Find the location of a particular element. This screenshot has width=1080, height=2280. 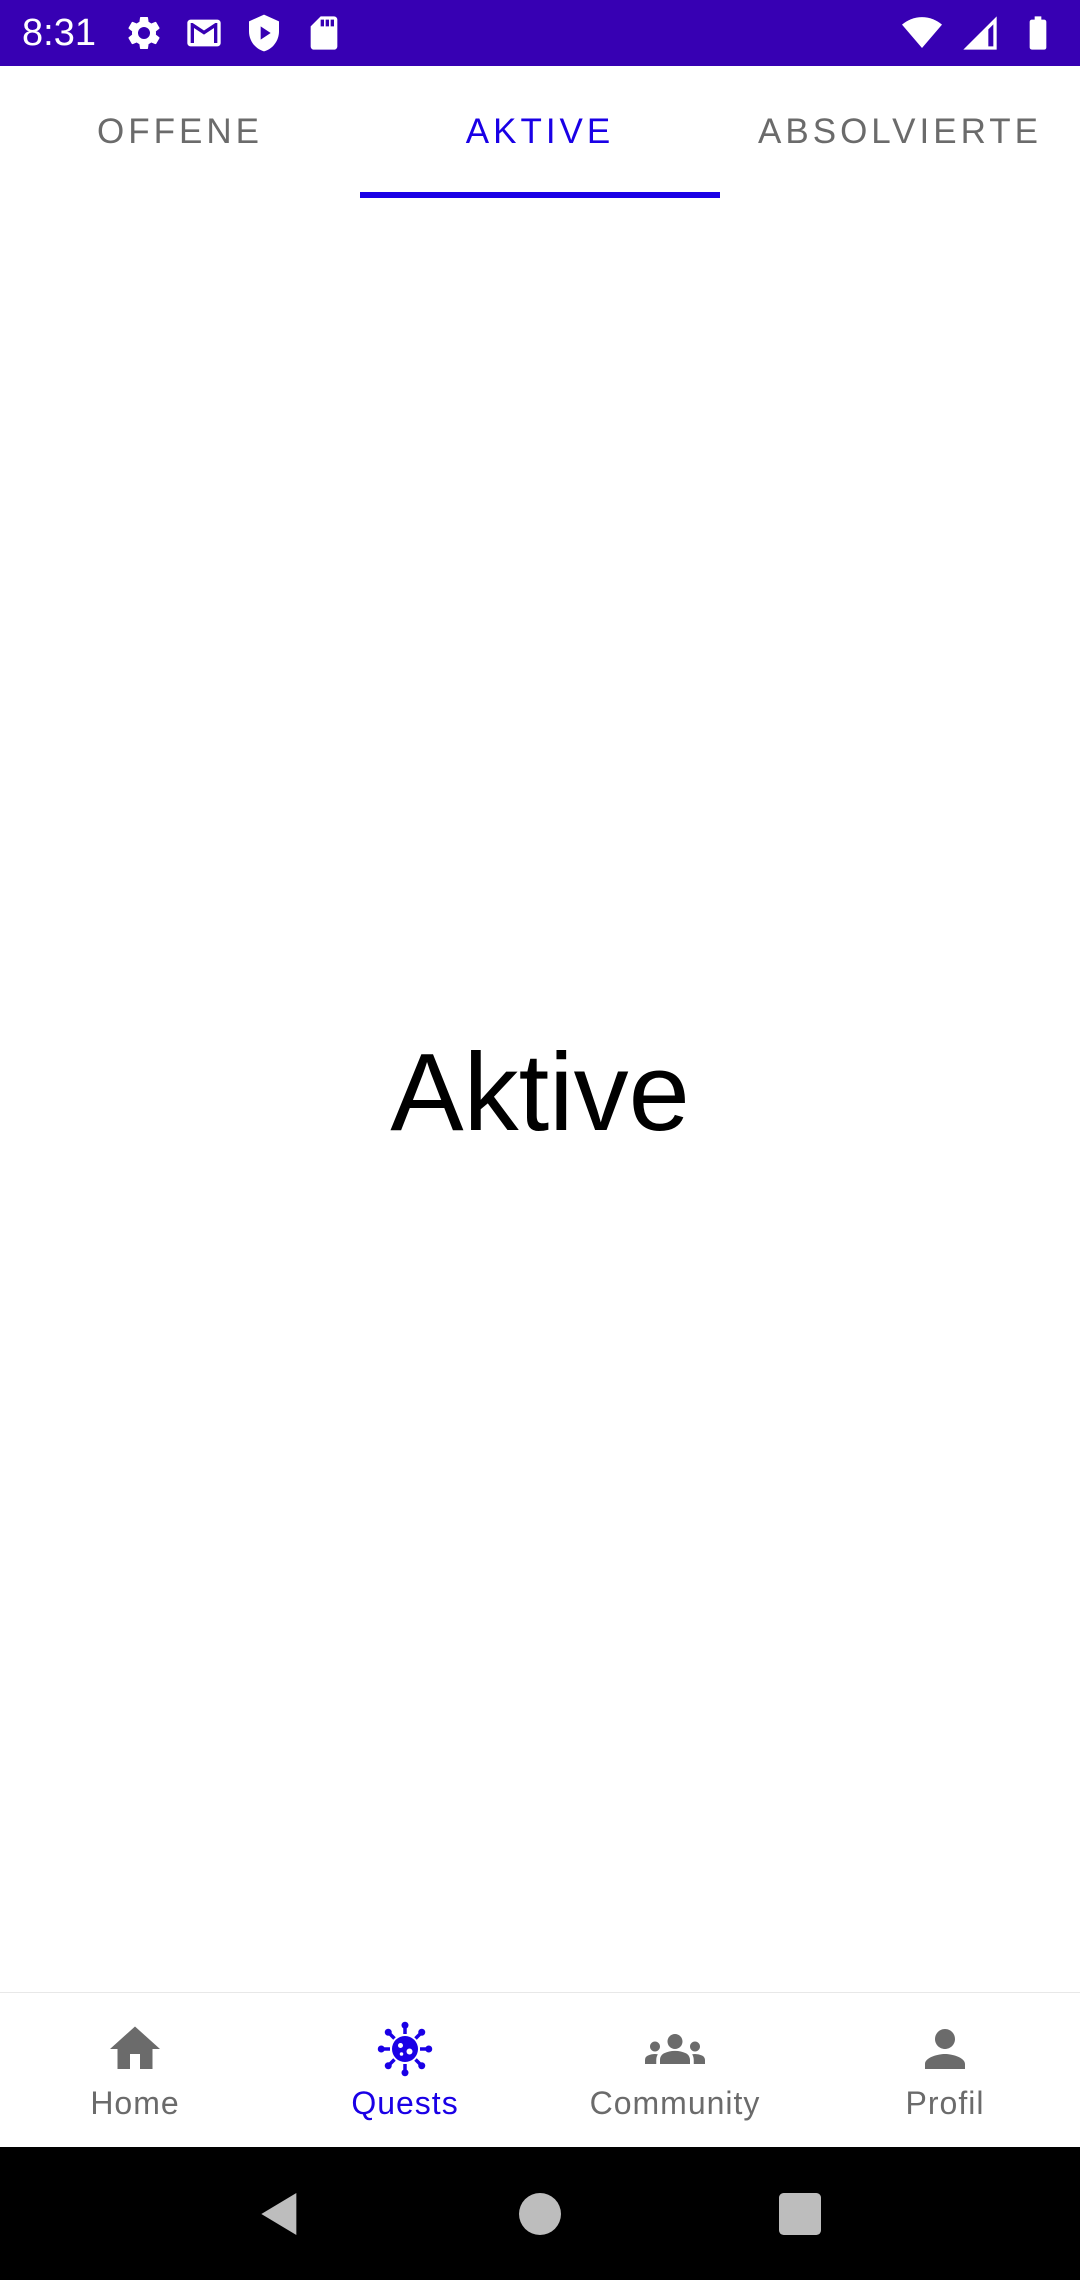

status-bar: 8:31 is located at coordinates (540, 33).